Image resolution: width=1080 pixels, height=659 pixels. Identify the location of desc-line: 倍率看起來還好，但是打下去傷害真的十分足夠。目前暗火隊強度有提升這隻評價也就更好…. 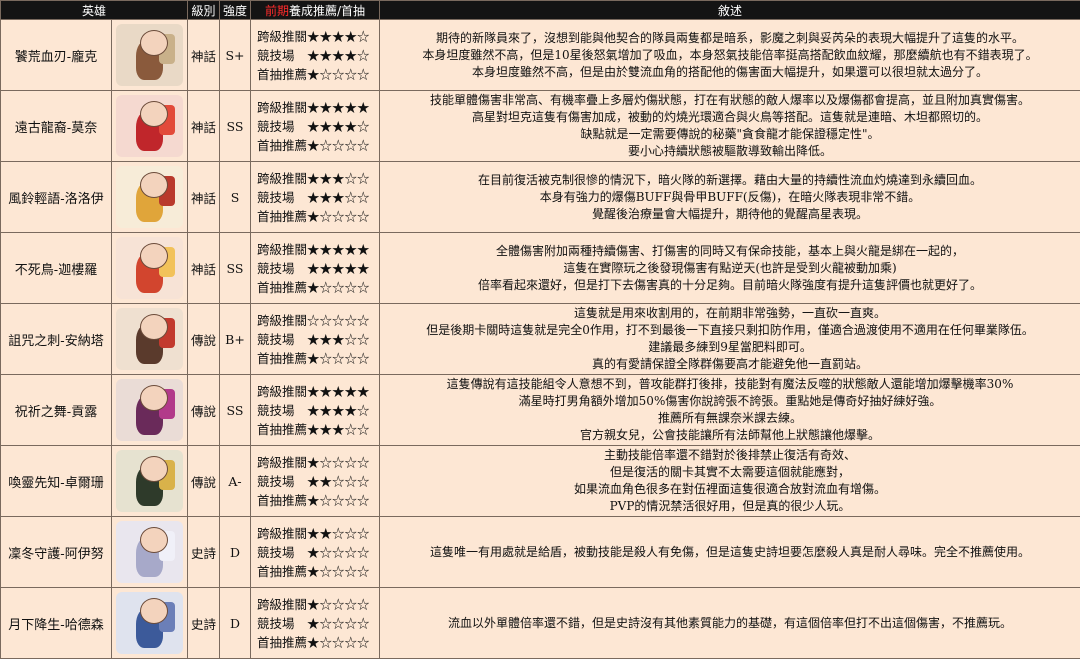
(730, 285).